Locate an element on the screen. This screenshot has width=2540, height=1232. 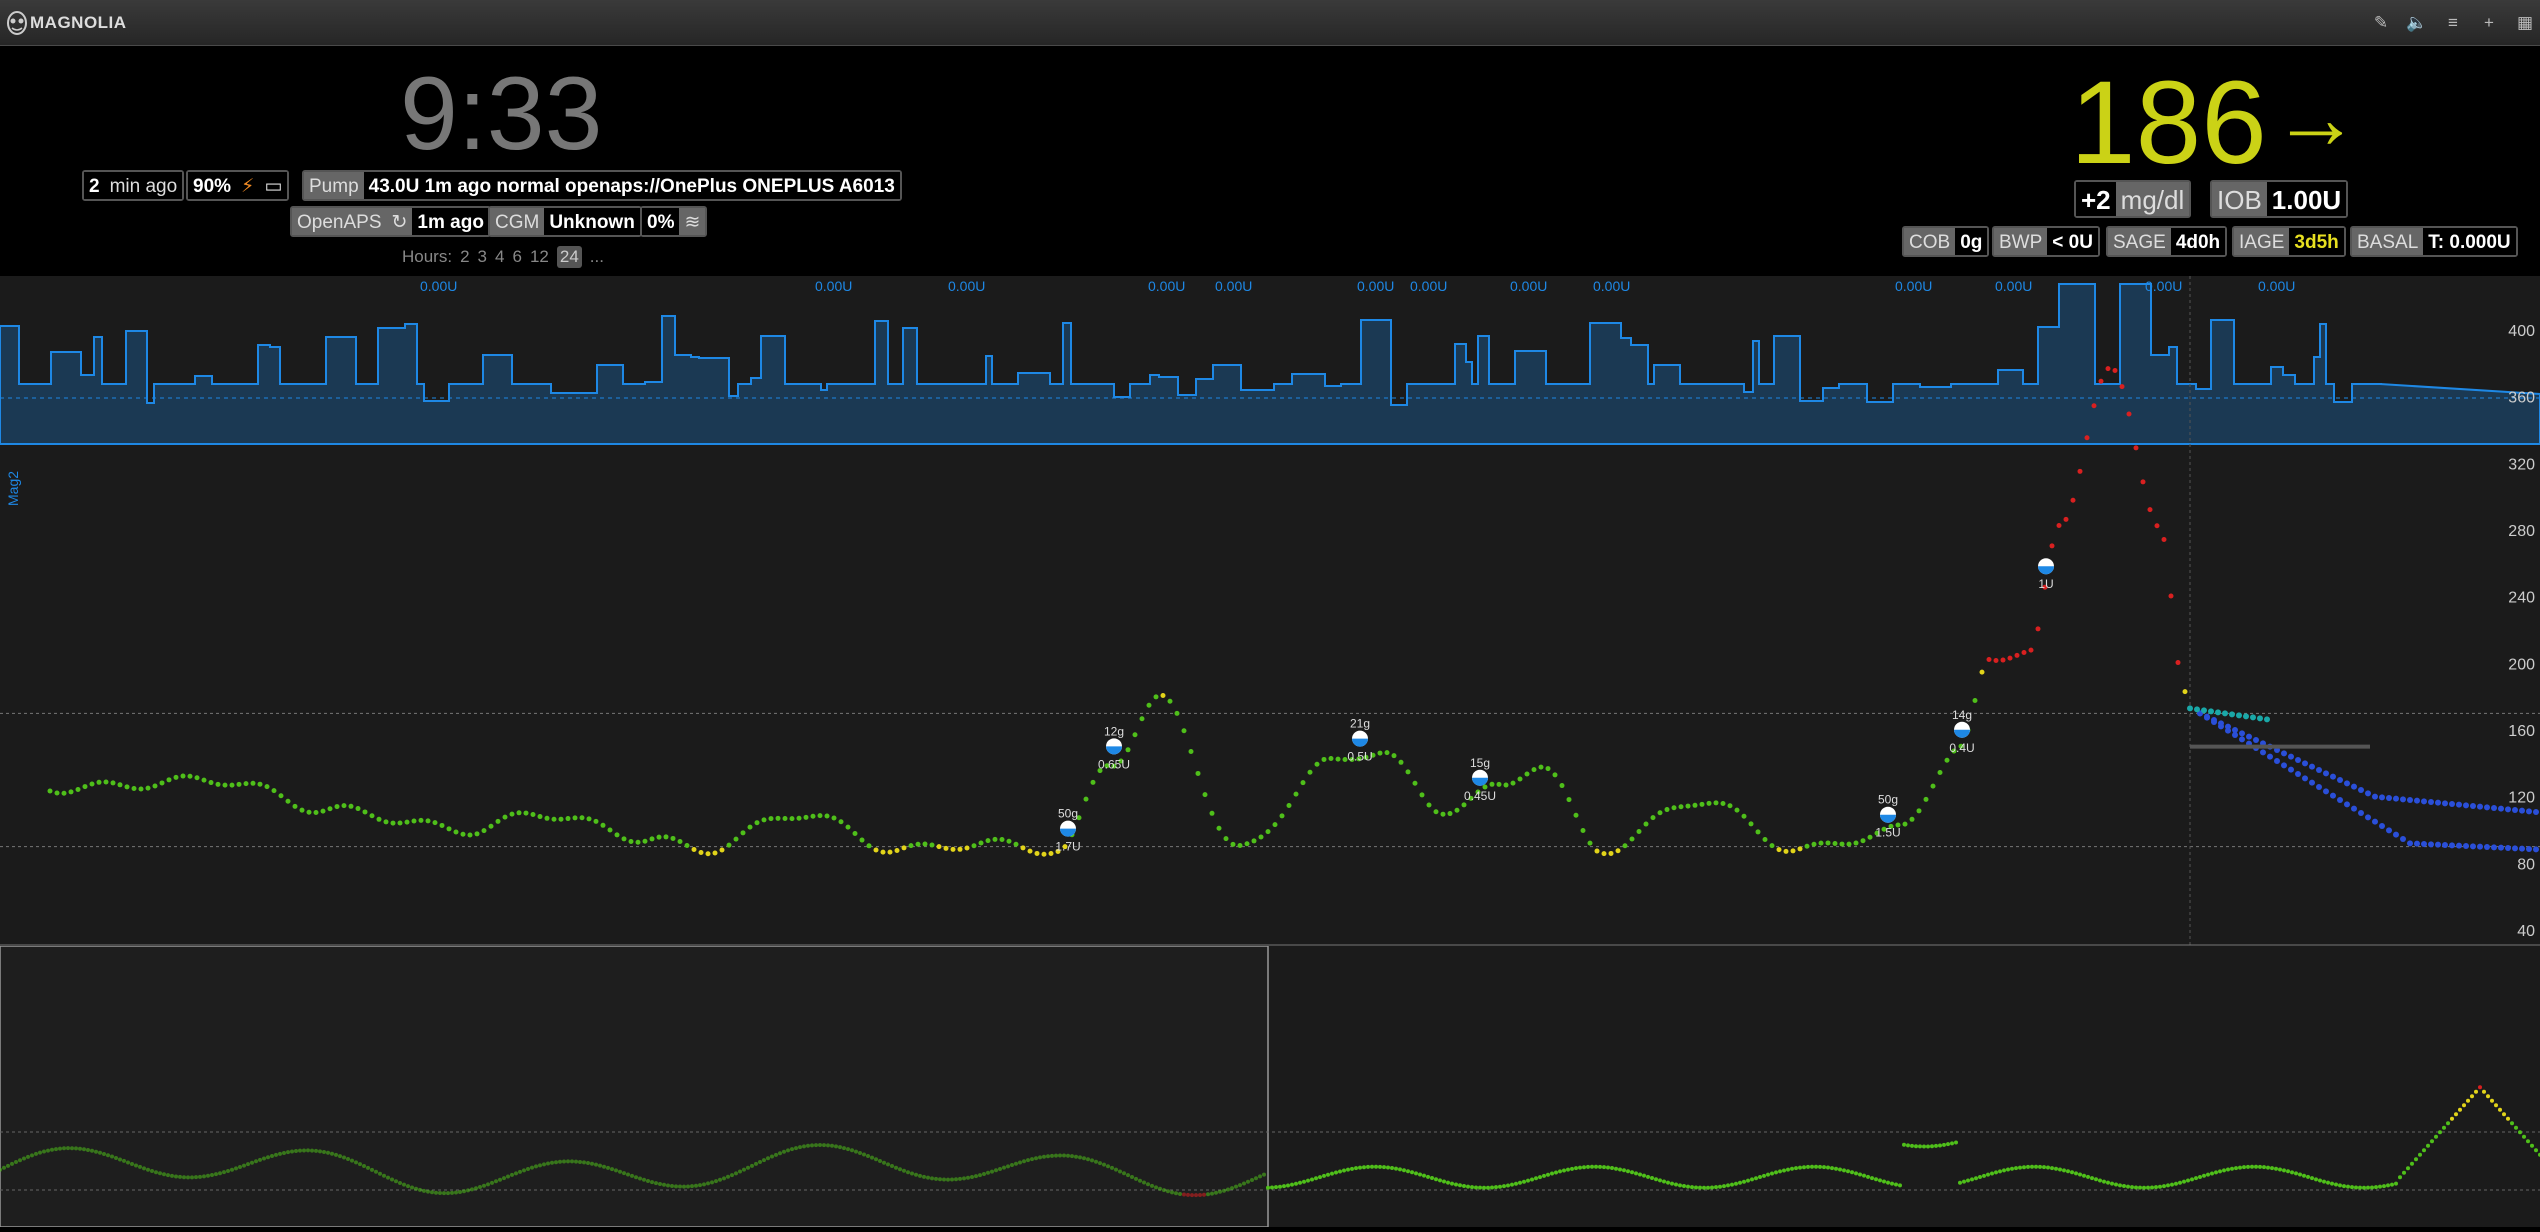
hours-option-3: 3 is located at coordinates (482, 257).